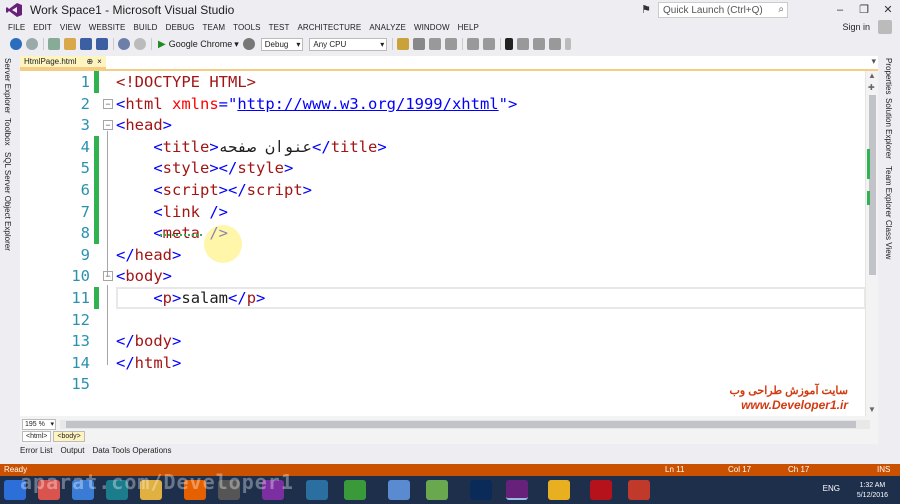  I want to click on bookmark-icon, so click(509, 44).